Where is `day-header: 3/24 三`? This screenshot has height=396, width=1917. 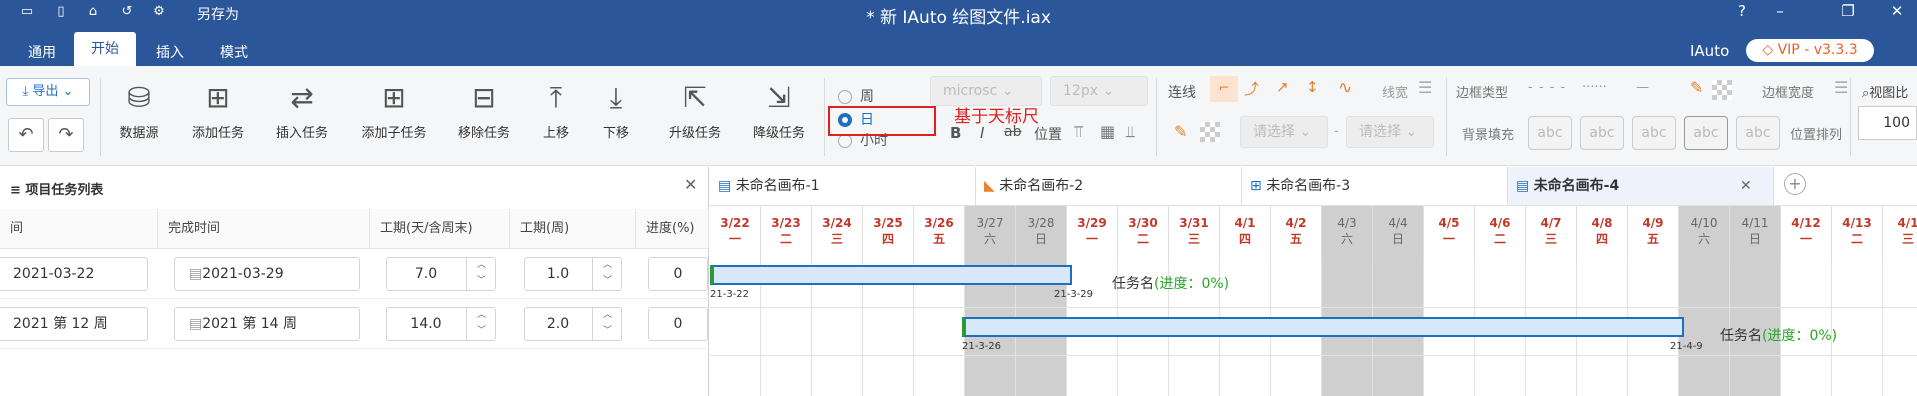
day-header: 3/24 三 is located at coordinates (837, 233).